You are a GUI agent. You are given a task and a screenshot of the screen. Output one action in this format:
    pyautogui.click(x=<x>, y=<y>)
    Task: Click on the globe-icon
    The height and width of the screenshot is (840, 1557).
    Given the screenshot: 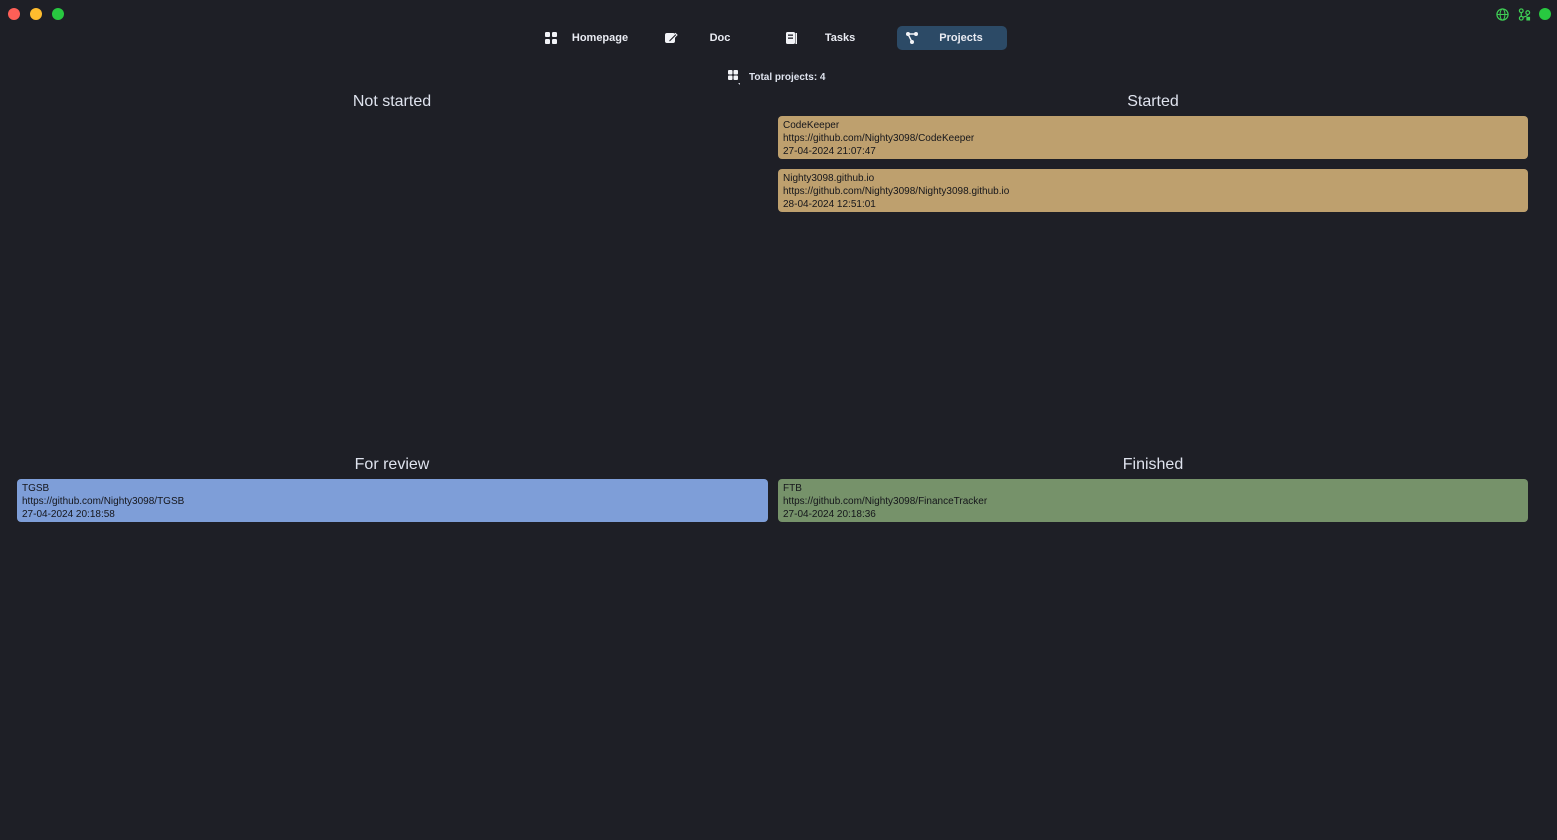 What is the action you would take?
    pyautogui.click(x=1502, y=14)
    